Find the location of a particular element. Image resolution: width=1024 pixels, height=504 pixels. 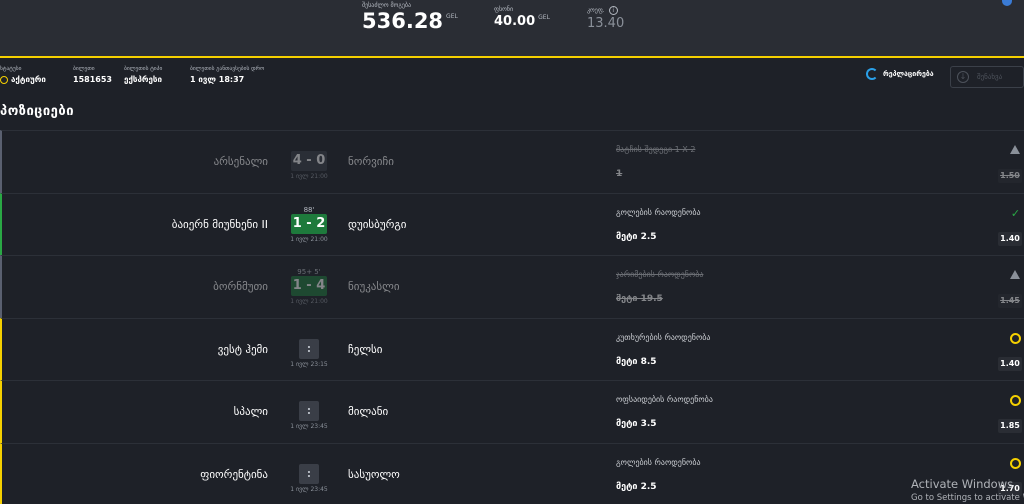

kickoff-time: 1 ივლ 23:15 is located at coordinates (309, 364).